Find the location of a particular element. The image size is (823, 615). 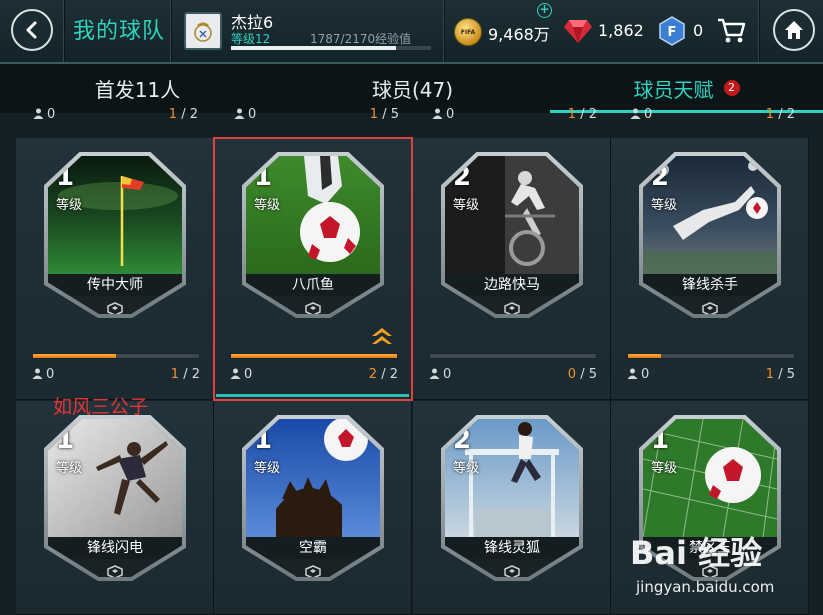

svg-text: F is located at coordinates (672, 32).